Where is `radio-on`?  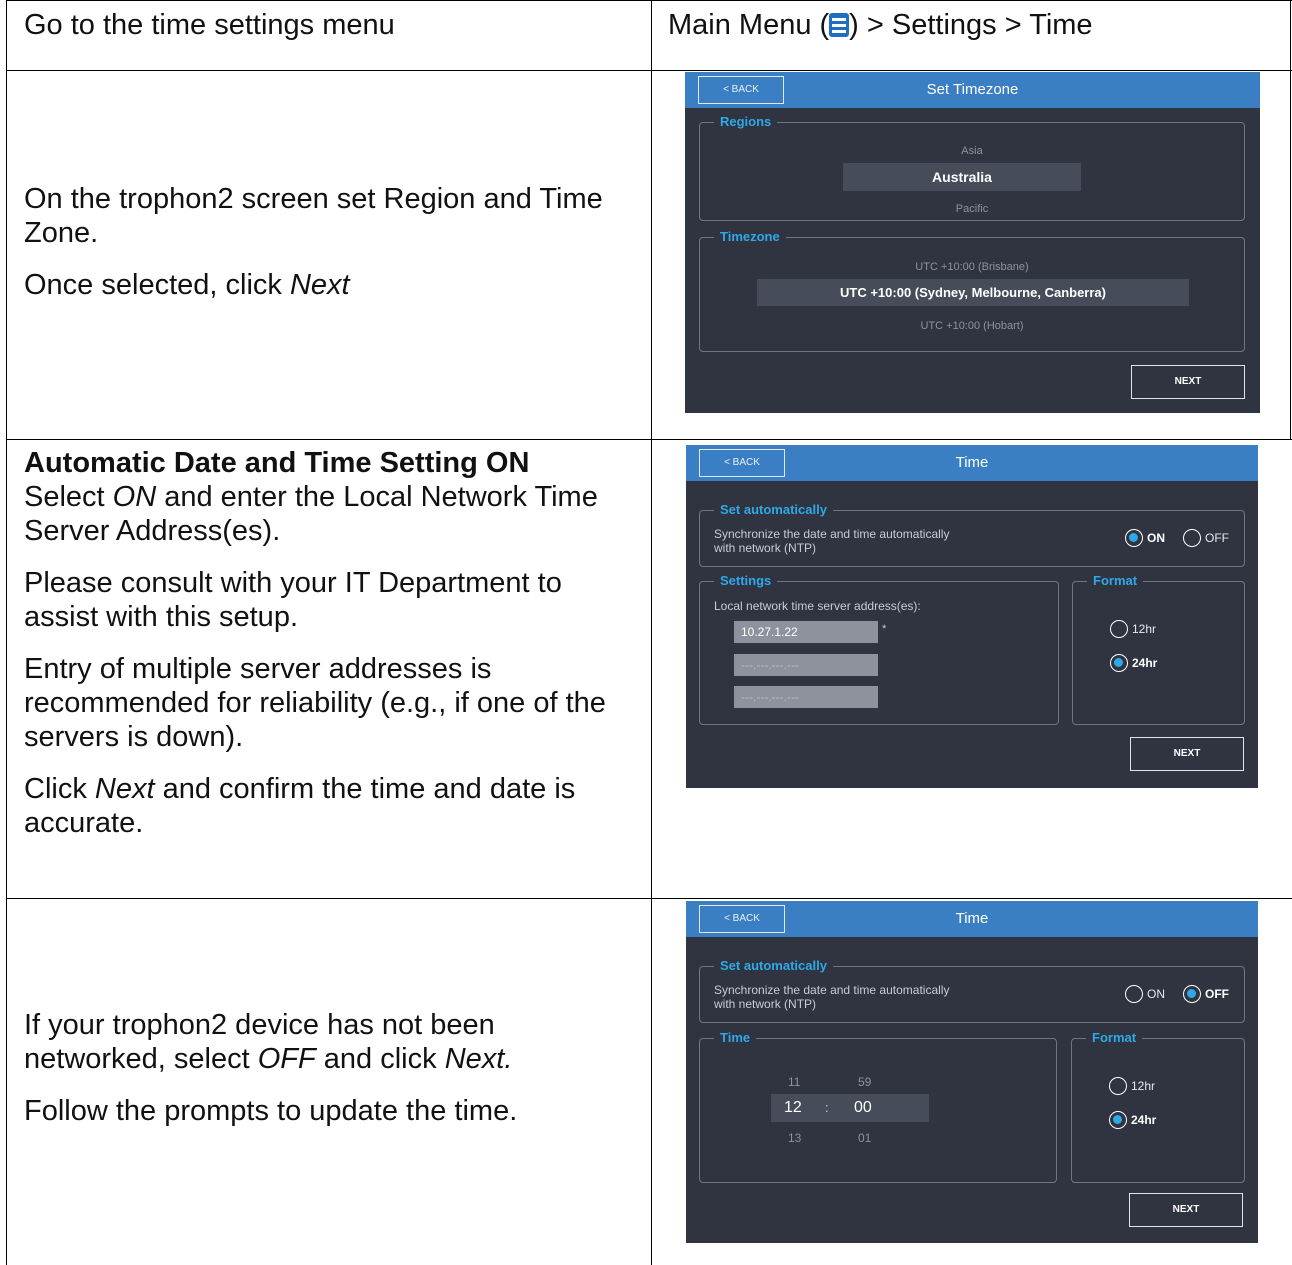 radio-on is located at coordinates (1134, 994).